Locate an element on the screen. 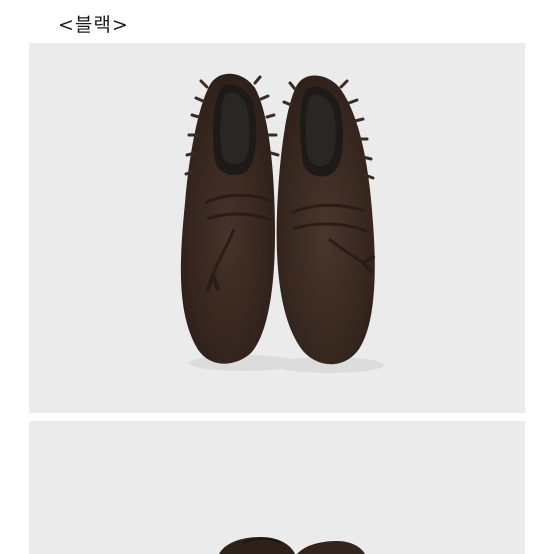 The height and width of the screenshot is (554, 554). color-option-label: <블랙> is located at coordinates (93, 25).